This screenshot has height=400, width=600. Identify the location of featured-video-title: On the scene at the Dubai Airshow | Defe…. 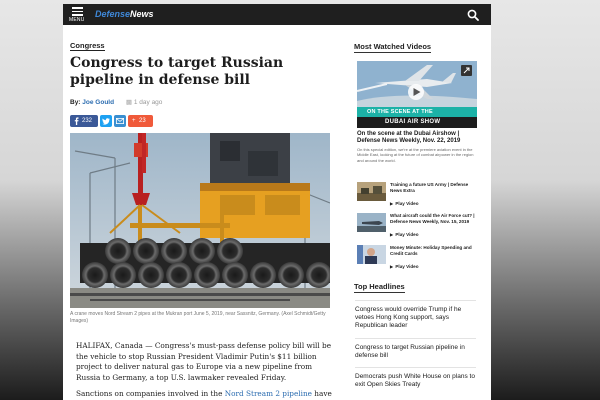
(417, 138).